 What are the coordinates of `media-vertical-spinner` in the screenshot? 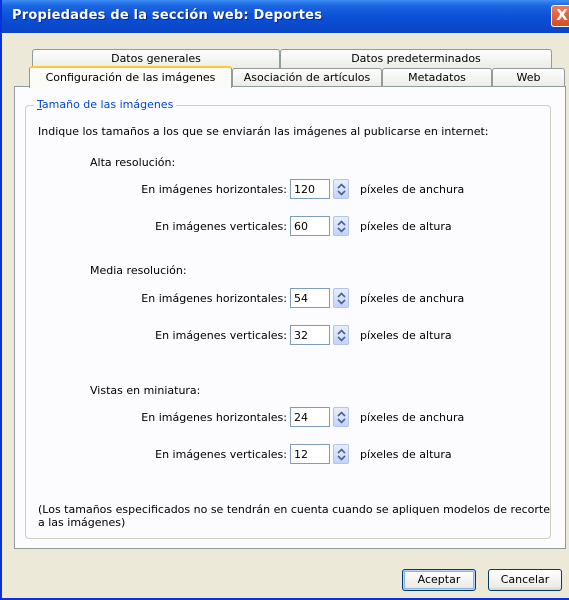 It's located at (341, 335).